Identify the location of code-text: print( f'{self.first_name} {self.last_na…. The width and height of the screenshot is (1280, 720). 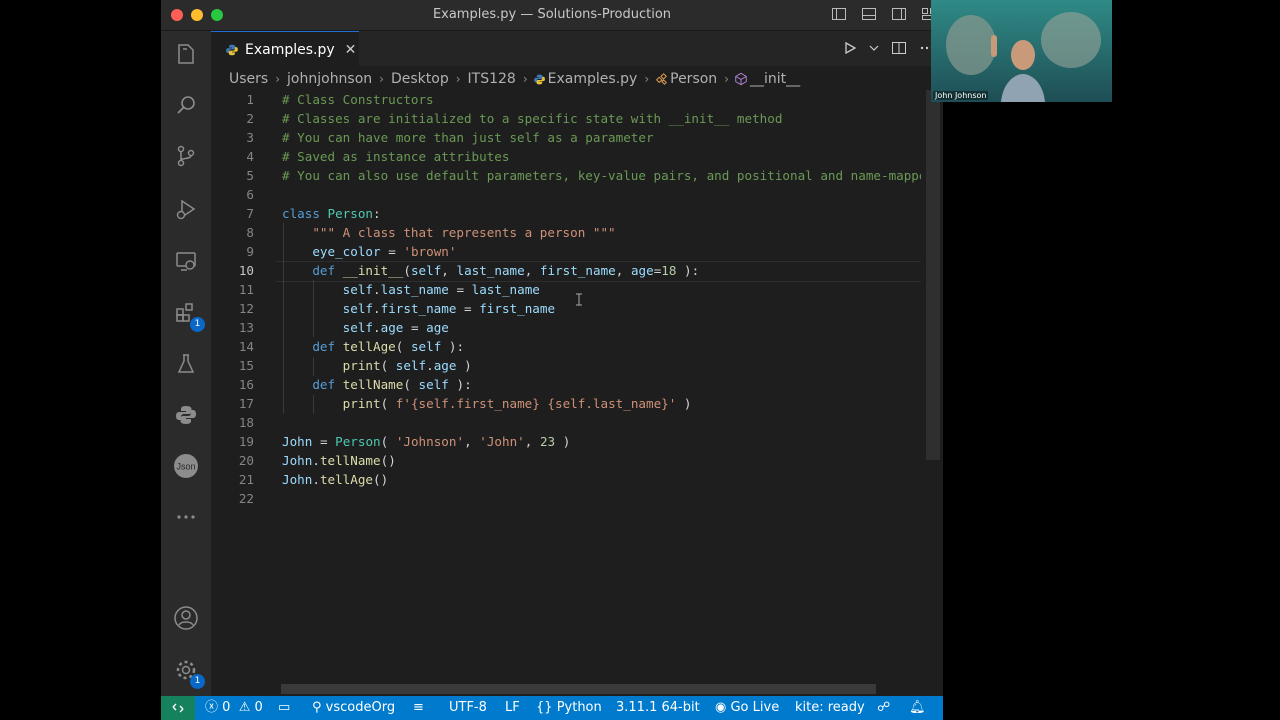
(517, 403).